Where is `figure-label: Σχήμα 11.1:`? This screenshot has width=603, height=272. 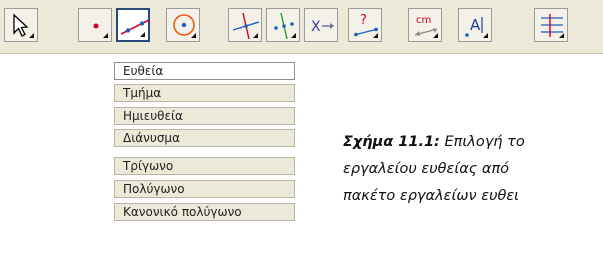
figure-label: Σχήμα 11.1: is located at coordinates (391, 142).